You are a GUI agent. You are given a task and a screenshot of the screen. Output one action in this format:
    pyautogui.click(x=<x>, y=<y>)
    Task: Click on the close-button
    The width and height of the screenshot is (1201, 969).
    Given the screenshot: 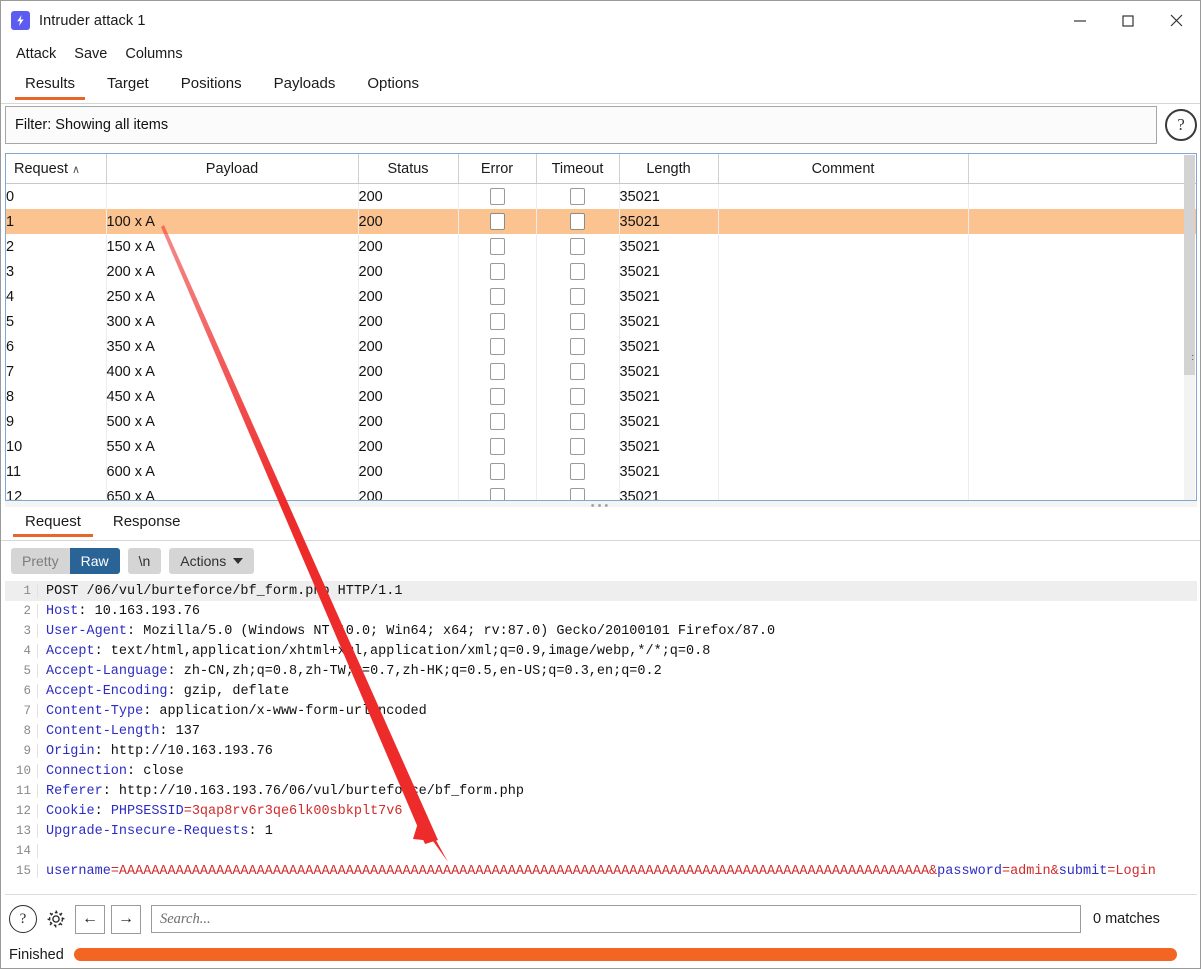 What is the action you would take?
    pyautogui.click(x=1176, y=20)
    